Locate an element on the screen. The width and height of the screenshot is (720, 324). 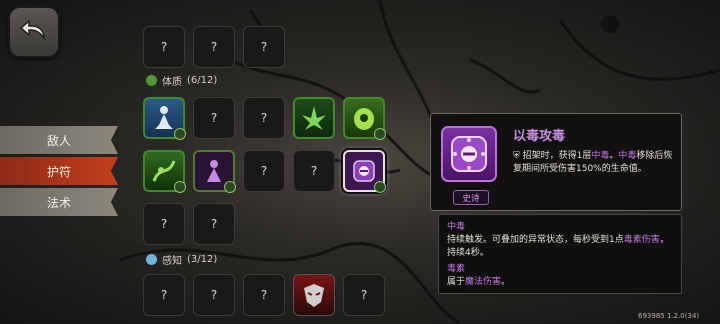
thorn-icon is located at coordinates (314, 118).